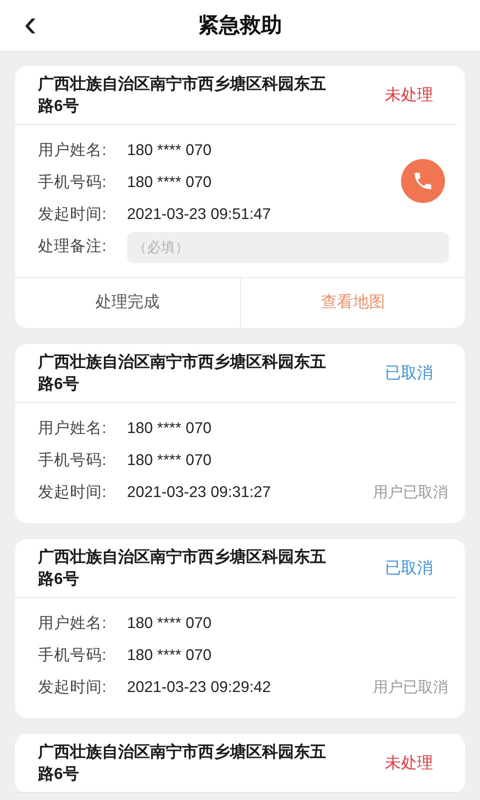  What do you see at coordinates (127, 303) in the screenshot?
I see `action-button: 处理完成` at bounding box center [127, 303].